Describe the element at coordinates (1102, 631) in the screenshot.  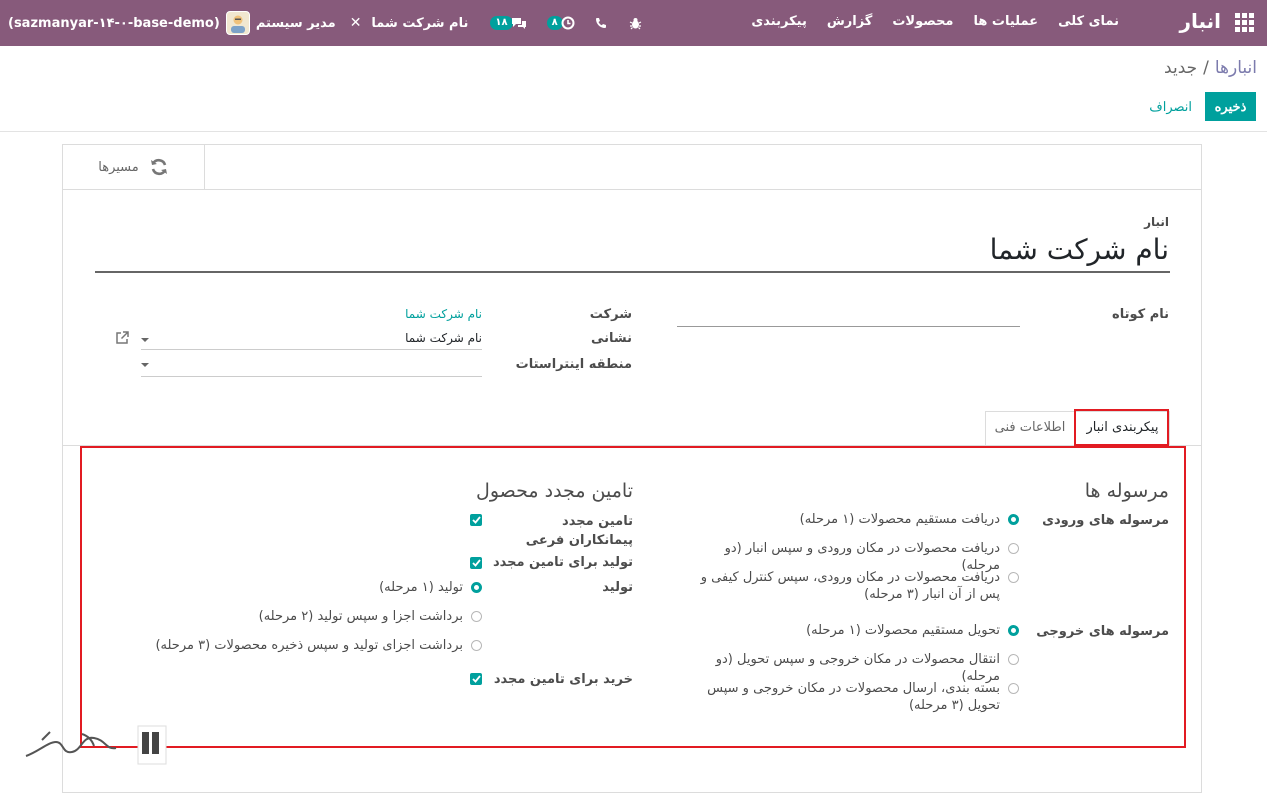
I see `outgoing-shipments-label: مرسوله های خروجی` at that location.